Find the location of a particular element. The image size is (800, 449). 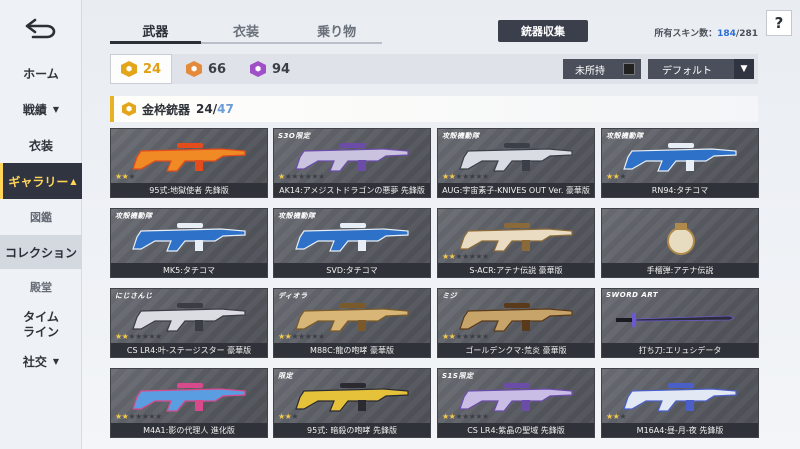

weapon-skin-name: SVD:タチコマ is located at coordinates (352, 270).